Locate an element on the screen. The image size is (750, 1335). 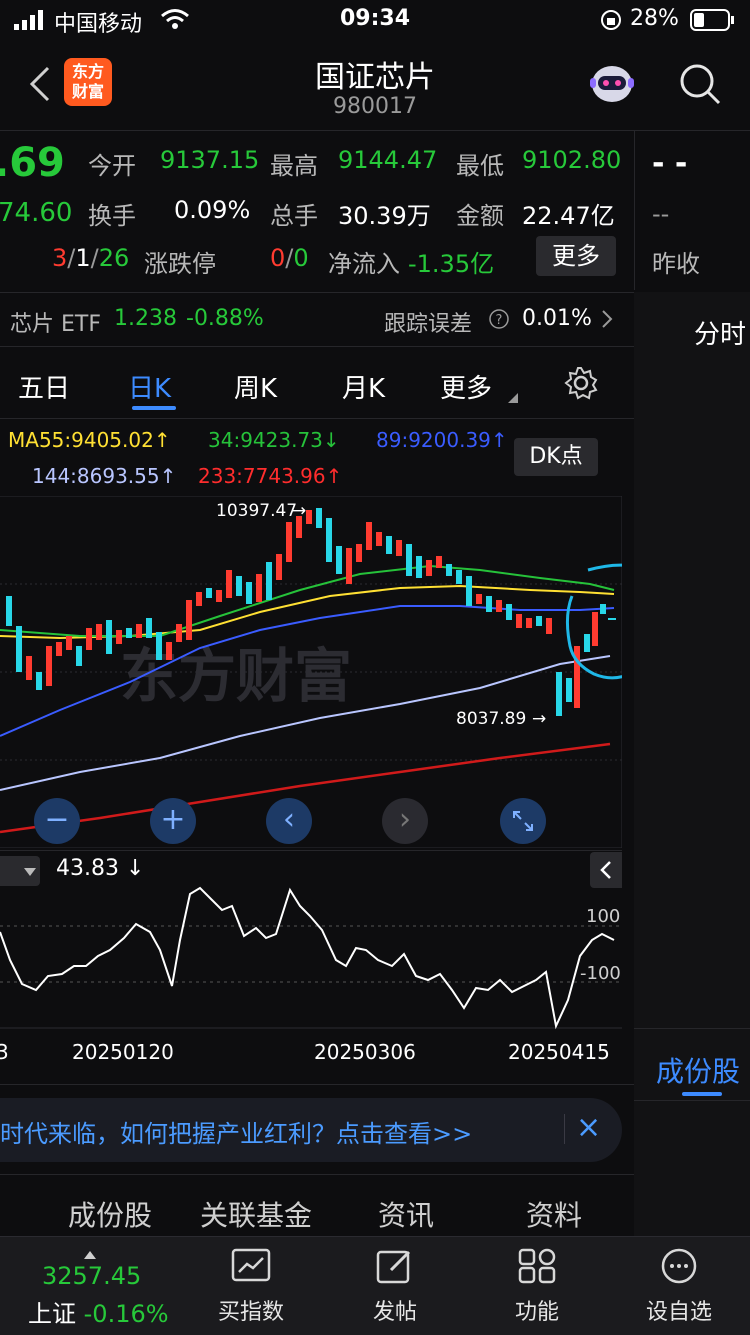
nav-functions-label: 功能 is located at coordinates (536, 1312).